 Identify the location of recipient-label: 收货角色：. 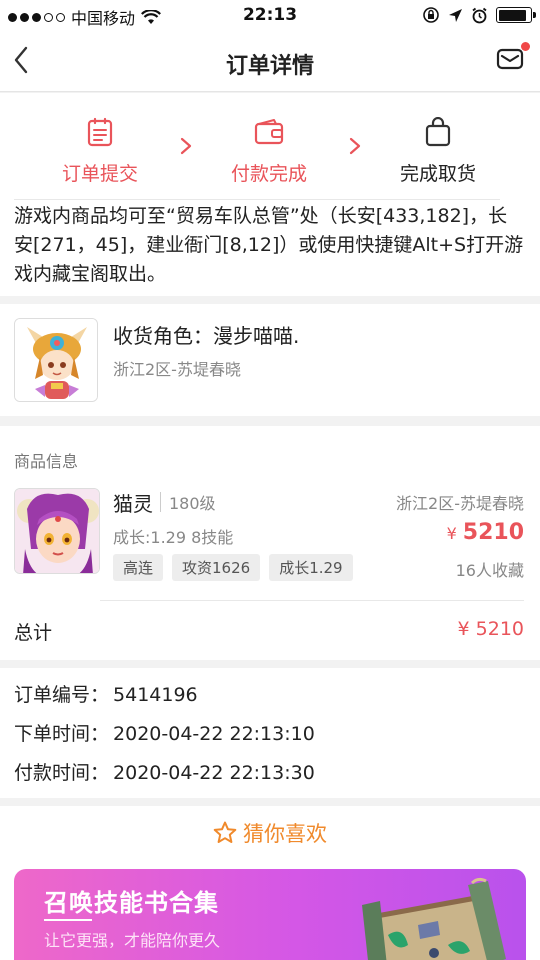
(163, 336).